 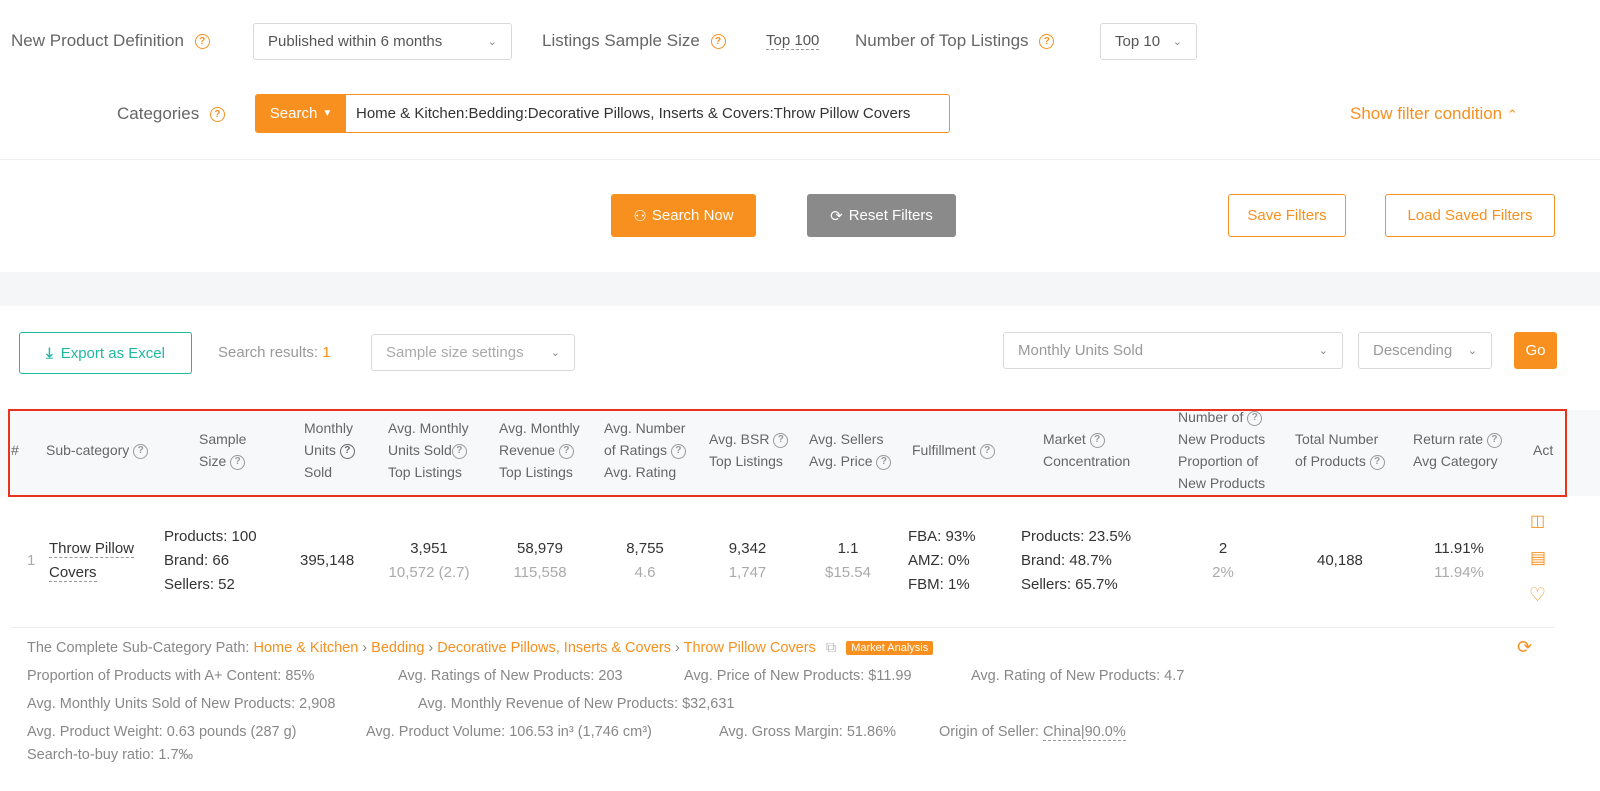 What do you see at coordinates (1543, 450) in the screenshot?
I see `col-actions: Act` at bounding box center [1543, 450].